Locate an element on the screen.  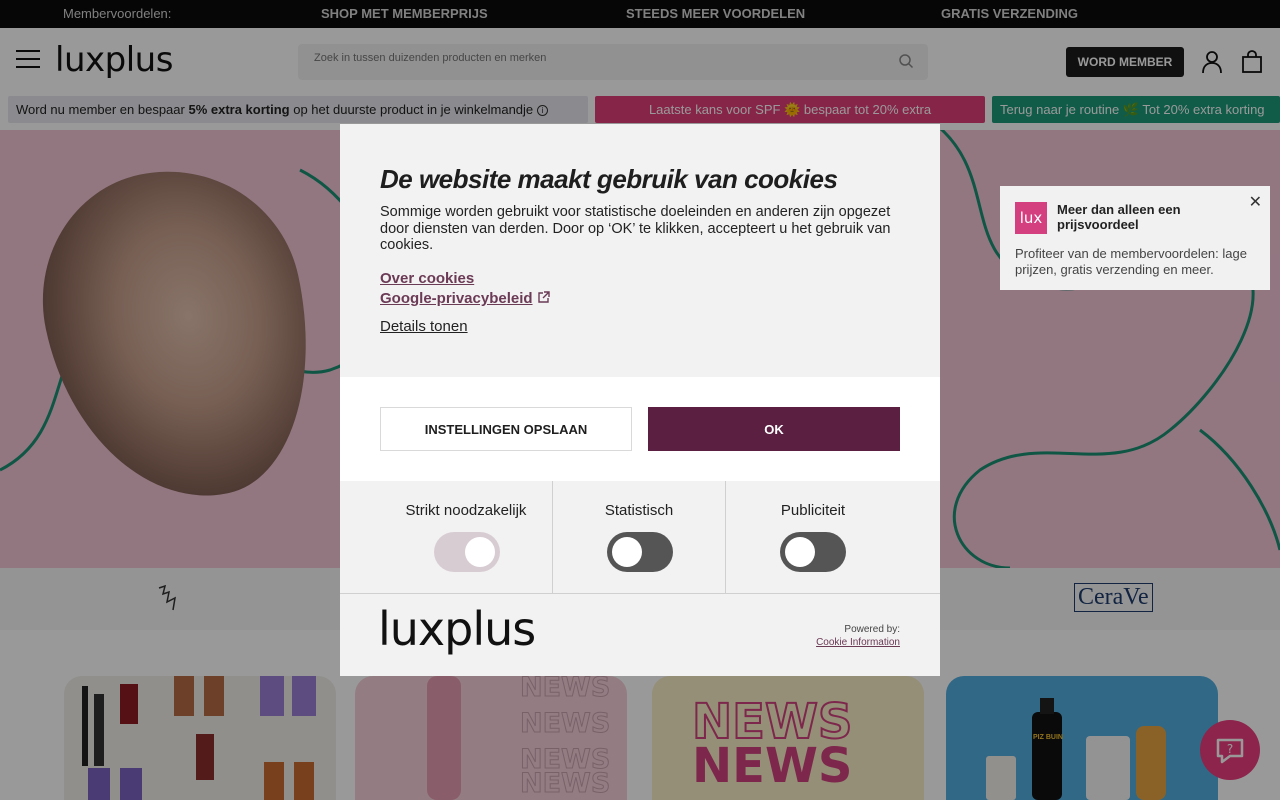
cookie-information-link: Cookie Information is located at coordinates (858, 642).